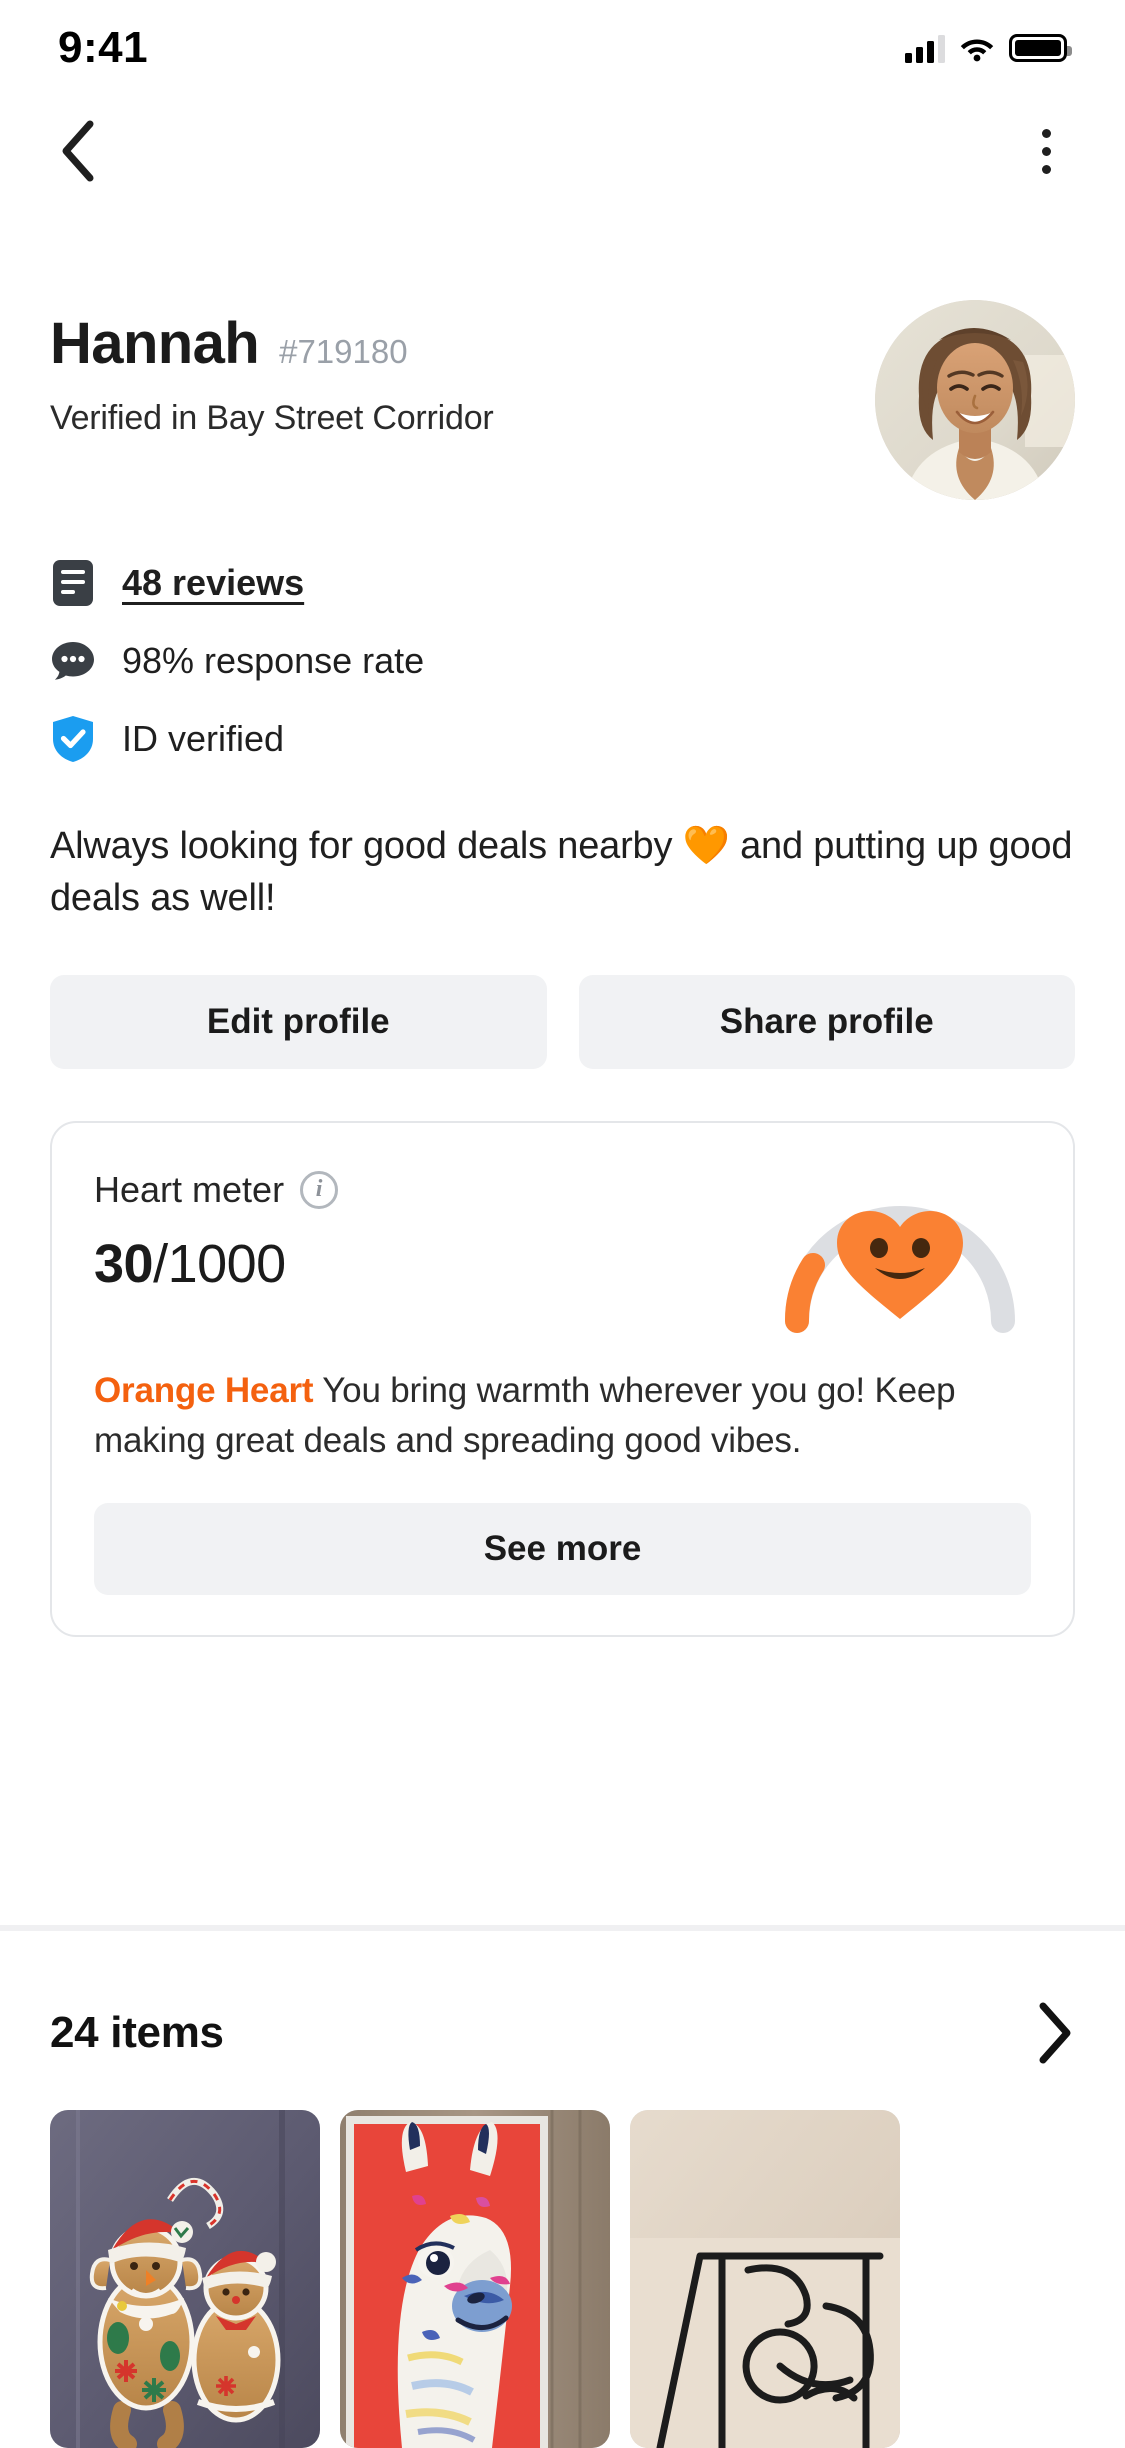 The height and width of the screenshot is (2448, 1125). I want to click on info-circle-icon: i, so click(319, 1189).